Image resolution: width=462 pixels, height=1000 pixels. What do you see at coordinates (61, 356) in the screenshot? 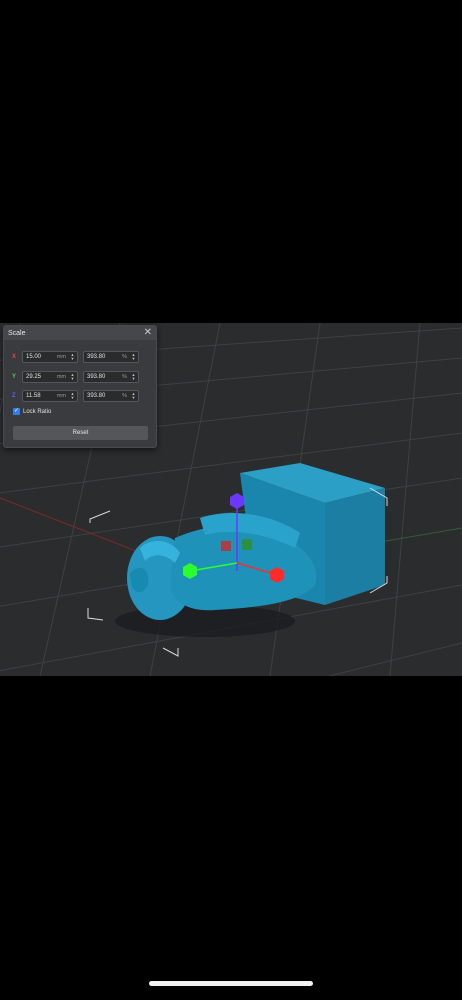
I see `x-mm-unit: mm` at bounding box center [61, 356].